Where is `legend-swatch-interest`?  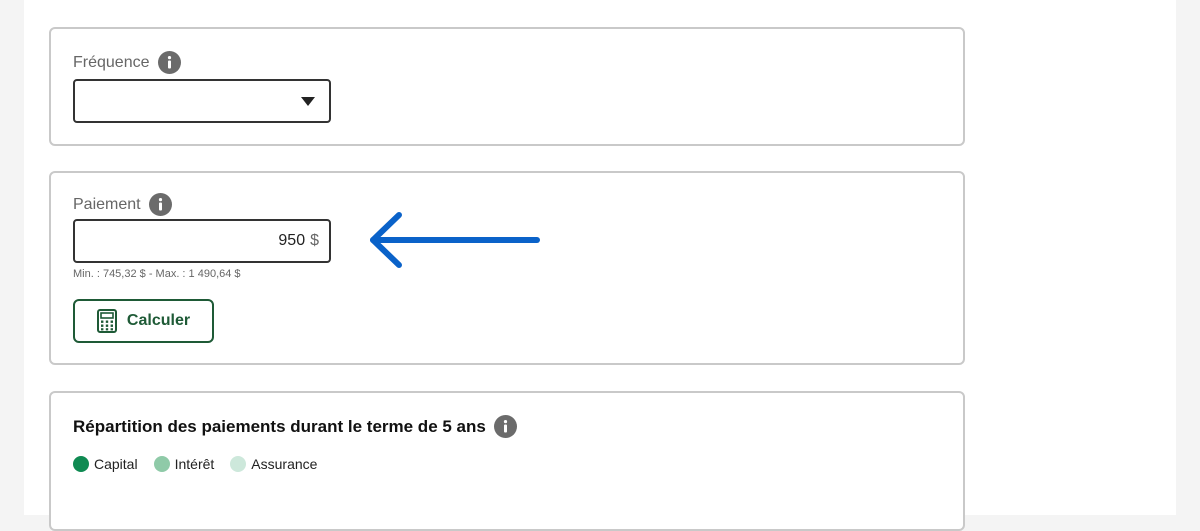
legend-swatch-interest is located at coordinates (161, 464).